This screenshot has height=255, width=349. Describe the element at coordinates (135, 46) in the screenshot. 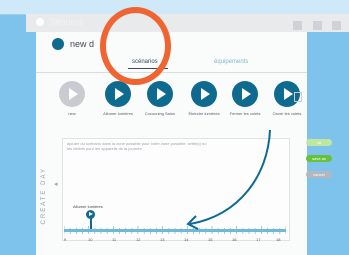

I see `annotation-circle` at that location.